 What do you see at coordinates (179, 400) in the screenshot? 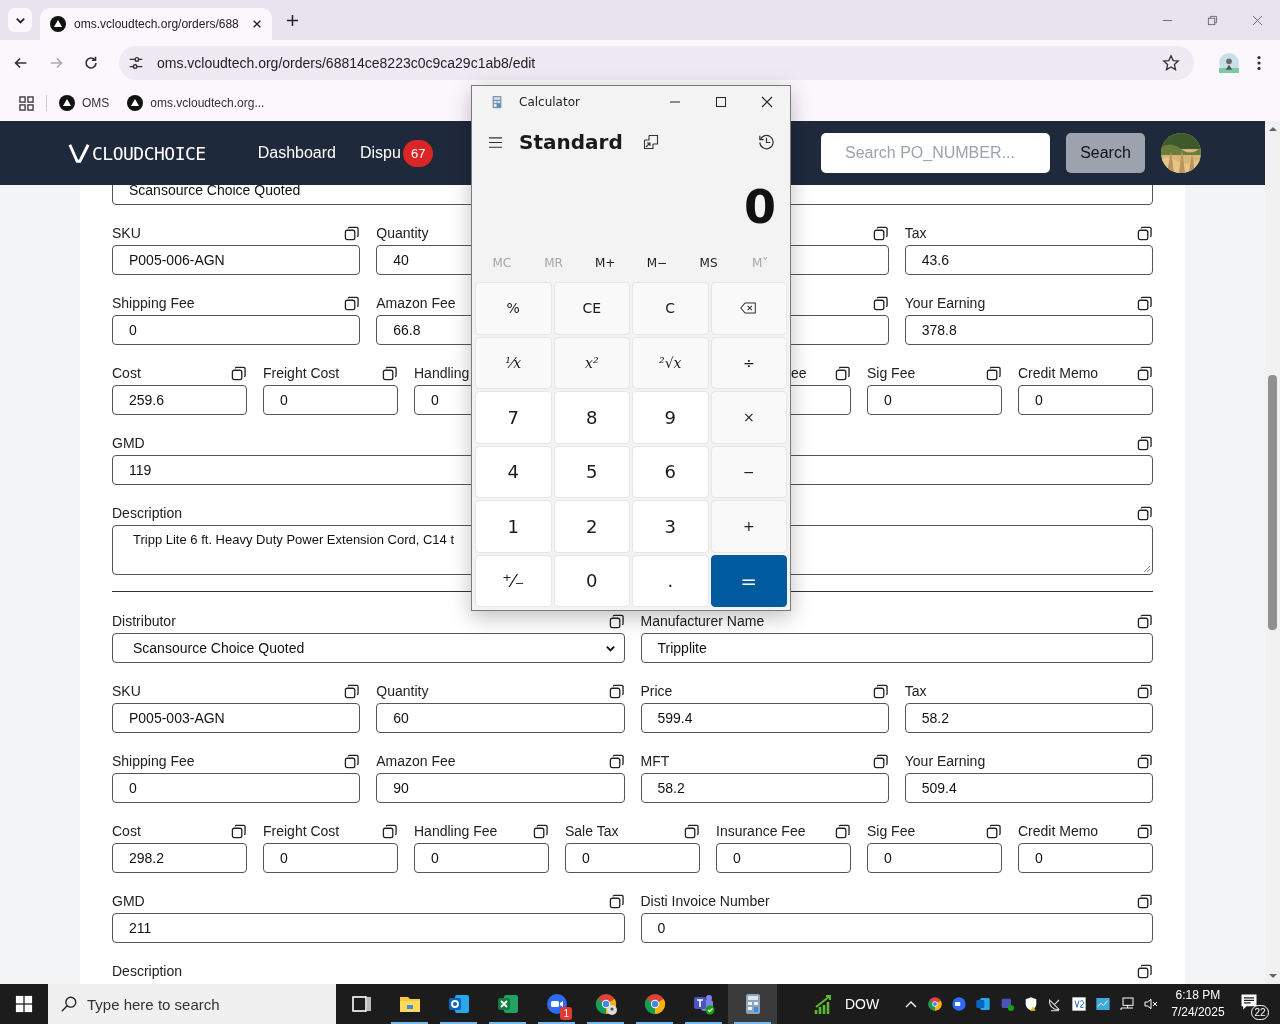
I see `input-field: 259.6` at bounding box center [179, 400].